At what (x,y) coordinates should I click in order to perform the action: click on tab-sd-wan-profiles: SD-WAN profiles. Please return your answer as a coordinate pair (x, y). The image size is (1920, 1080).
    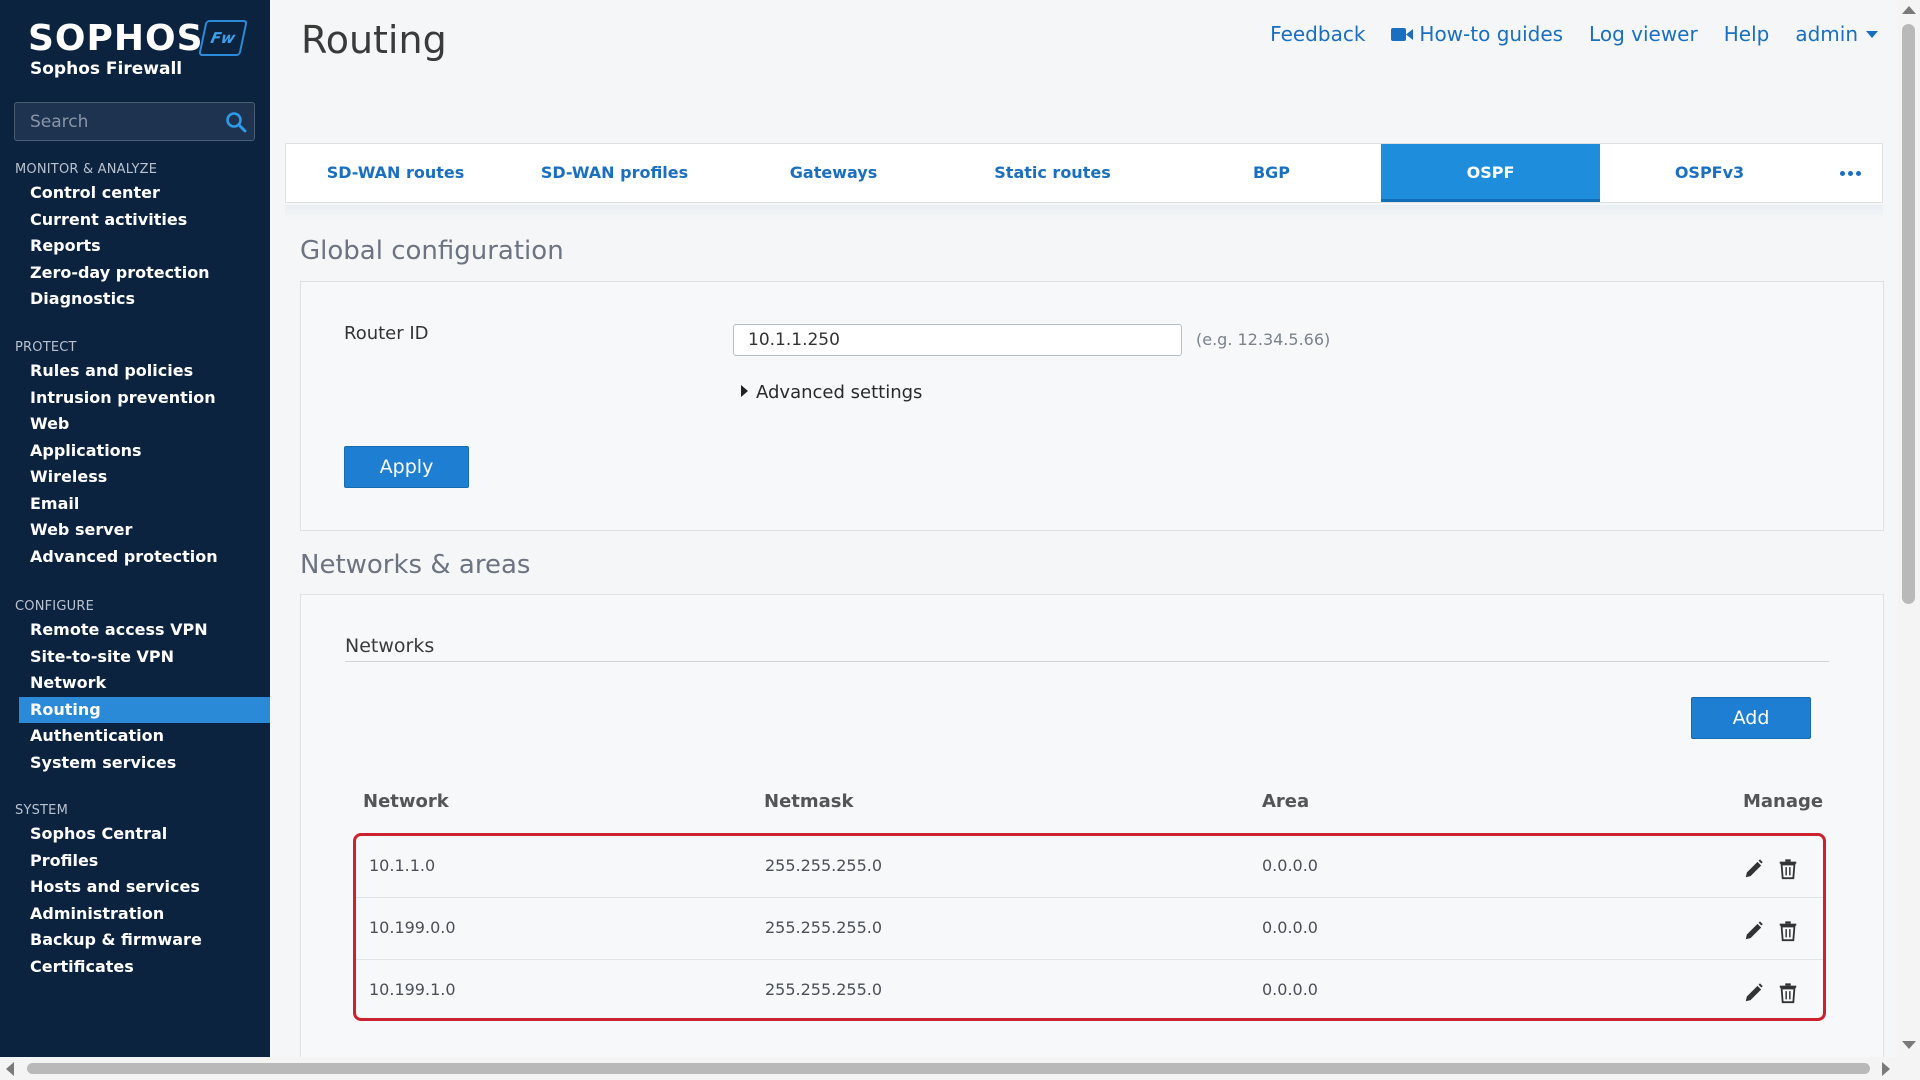
    Looking at the image, I should click on (614, 173).